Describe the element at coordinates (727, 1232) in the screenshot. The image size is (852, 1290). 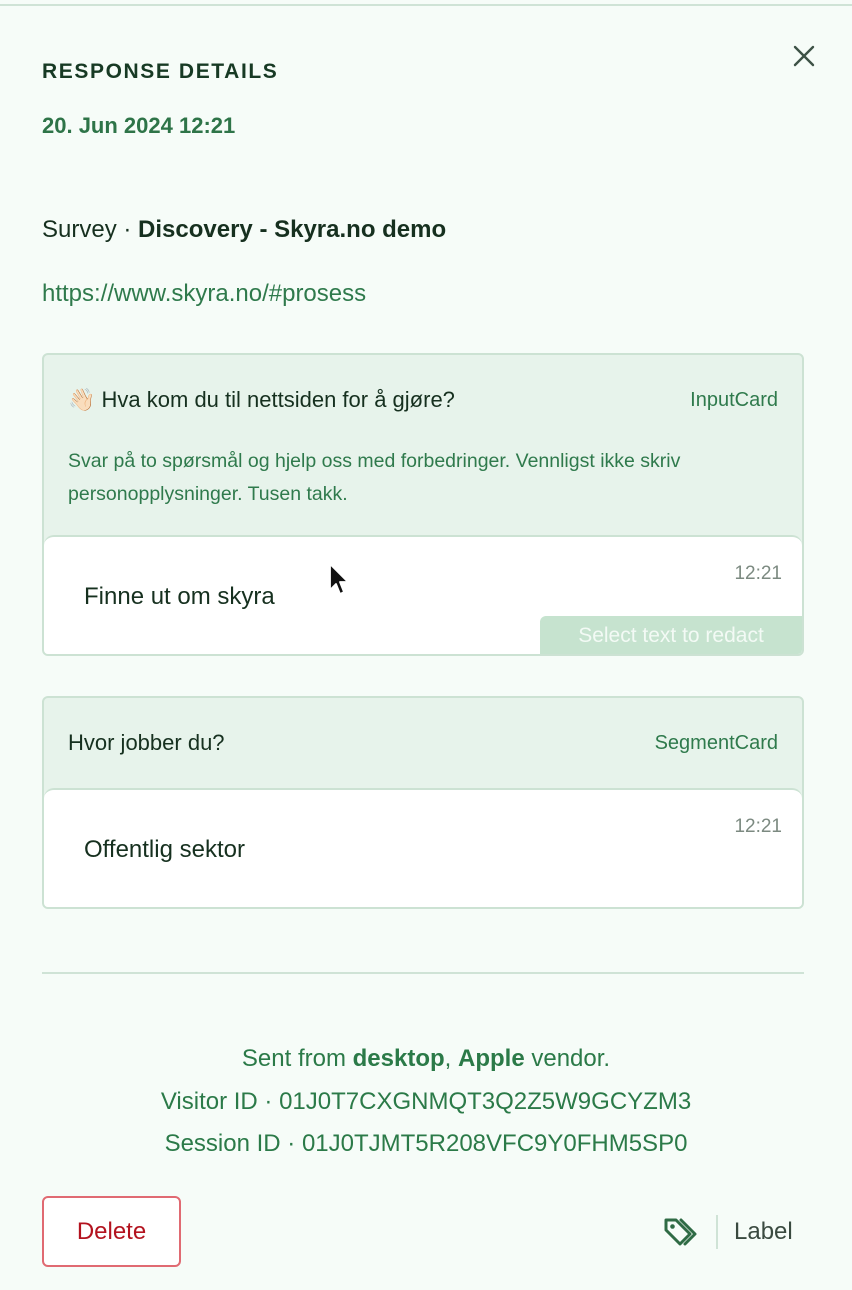
I see `label-button: Label` at that location.